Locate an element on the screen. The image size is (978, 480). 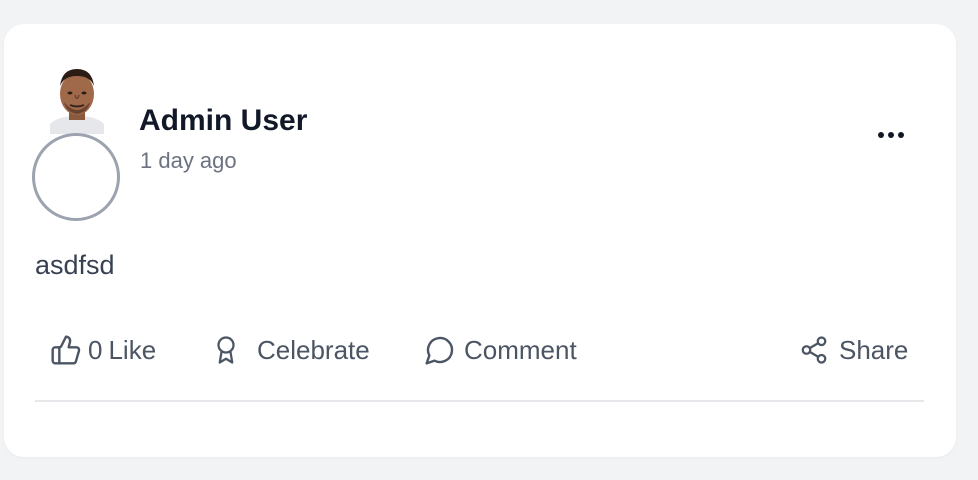
avatar-placeholder-circle is located at coordinates (76, 177).